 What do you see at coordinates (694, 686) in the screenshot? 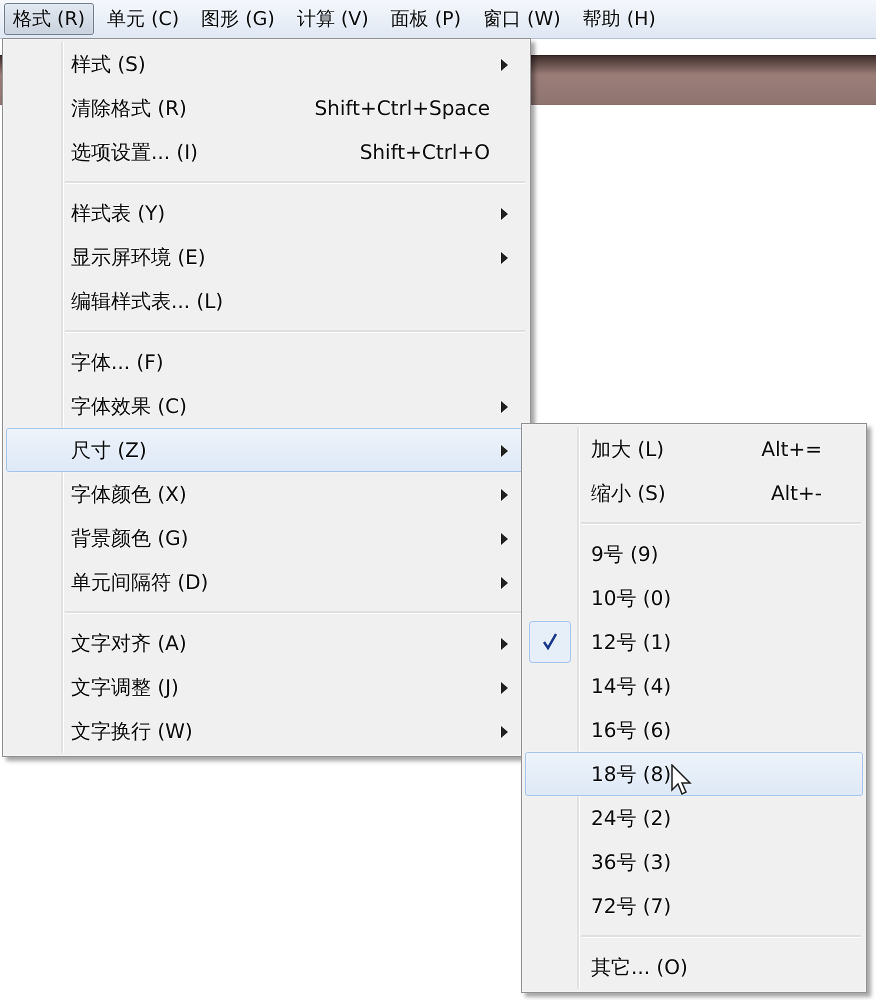
I see `menu-item: 14号 (4)` at bounding box center [694, 686].